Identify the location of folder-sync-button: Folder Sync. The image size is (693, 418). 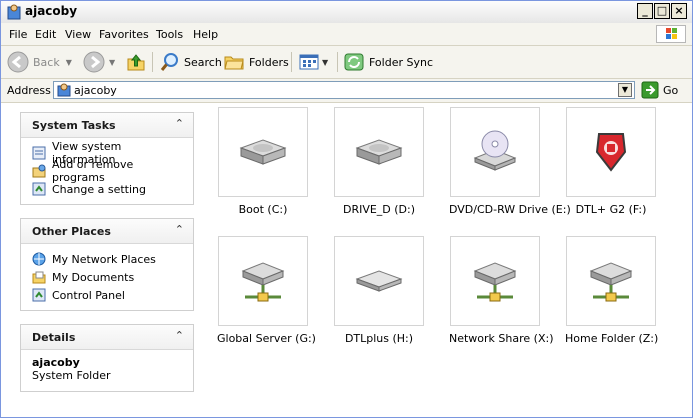
(388, 62).